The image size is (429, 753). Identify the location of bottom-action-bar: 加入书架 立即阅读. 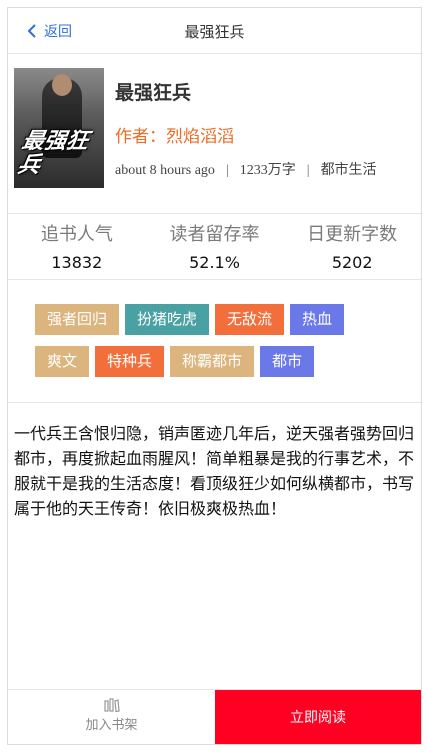
(214, 716).